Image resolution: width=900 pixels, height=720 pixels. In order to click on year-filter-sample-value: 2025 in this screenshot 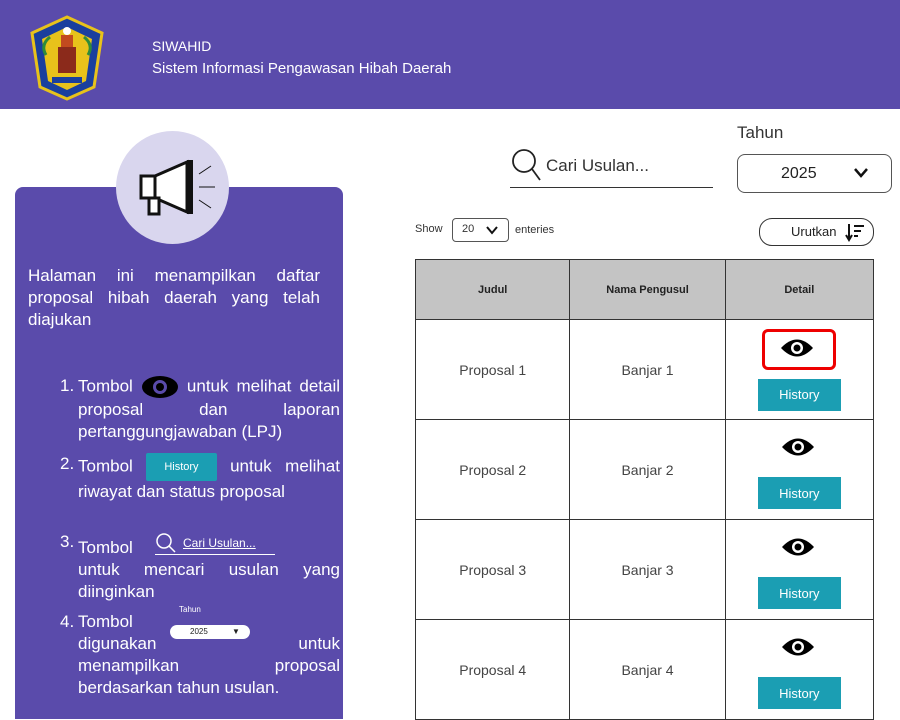, I will do `click(199, 631)`.